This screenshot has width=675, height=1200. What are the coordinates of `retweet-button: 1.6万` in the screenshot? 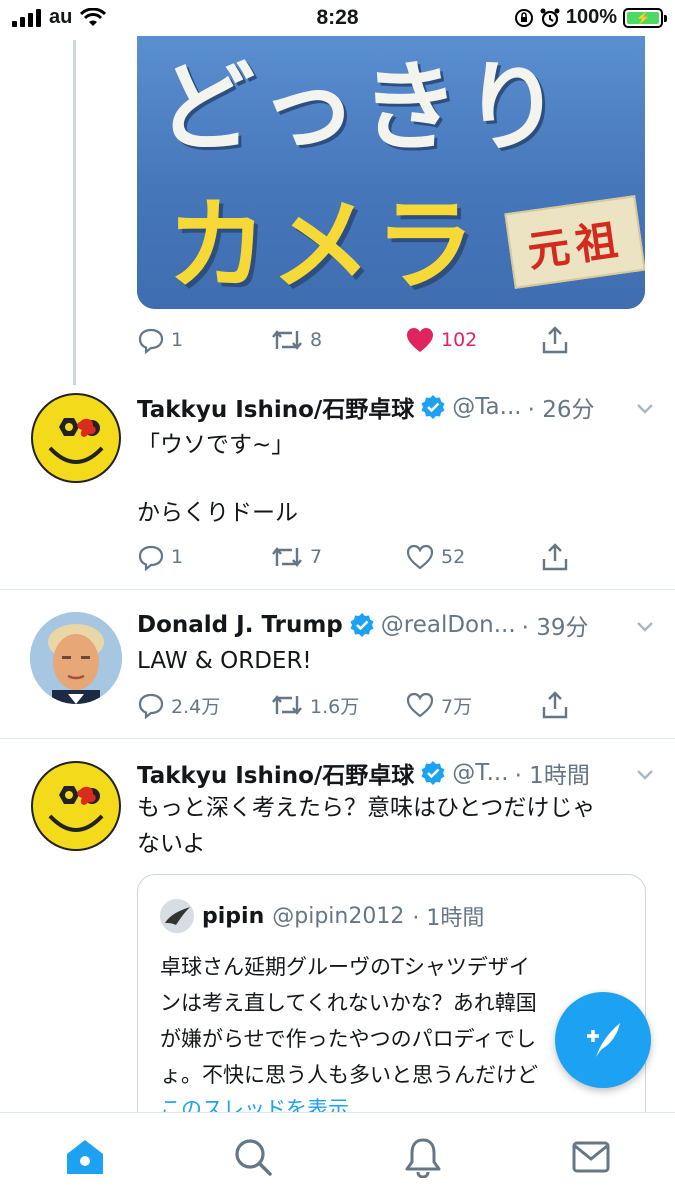 It's located at (314, 705).